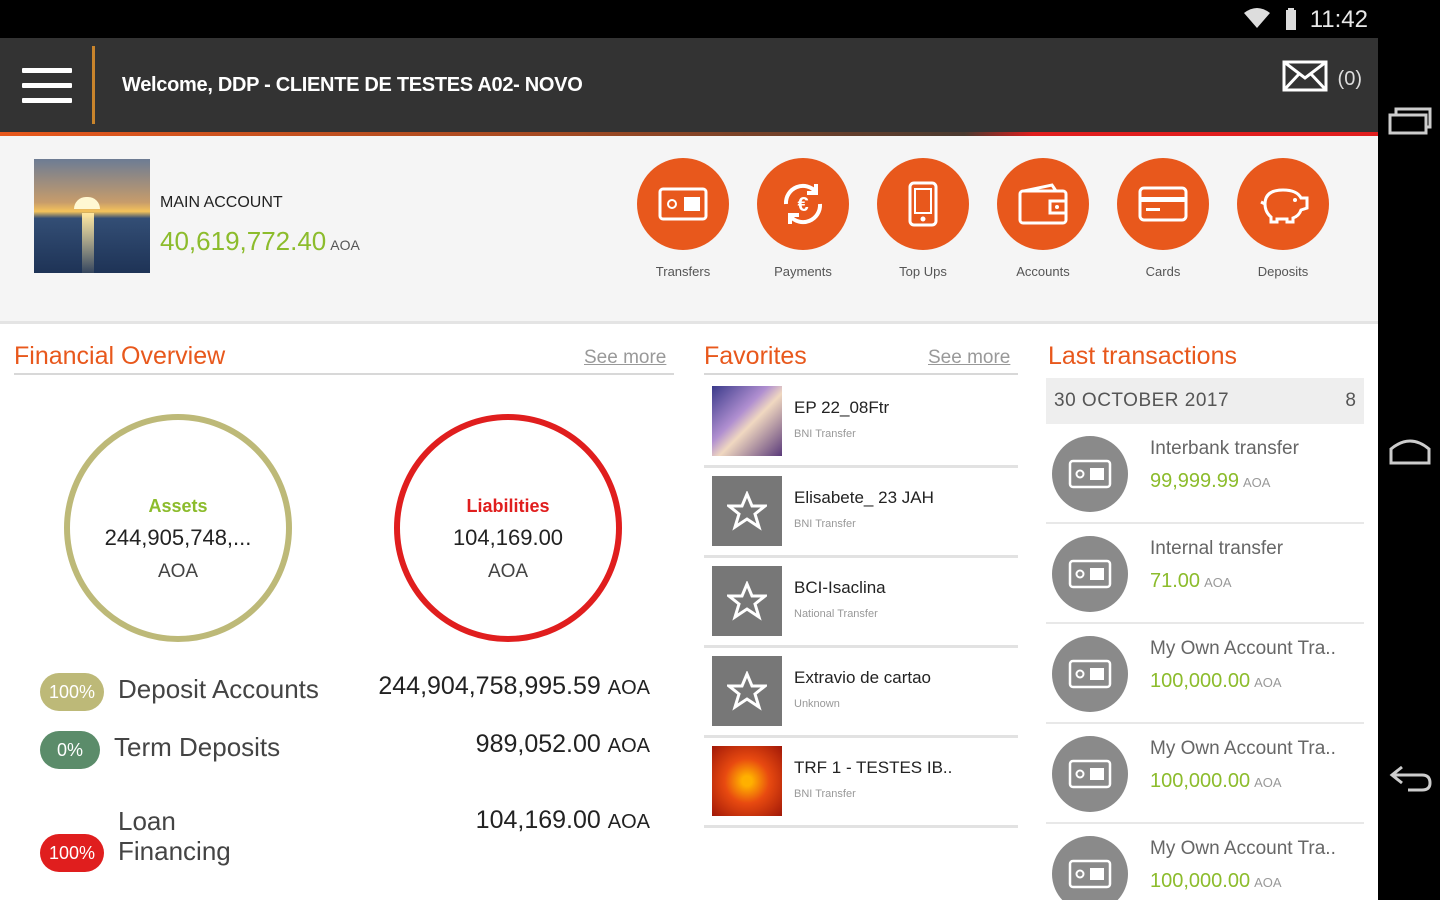 The image size is (1440, 900). I want to click on home-icon, so click(1410, 450).